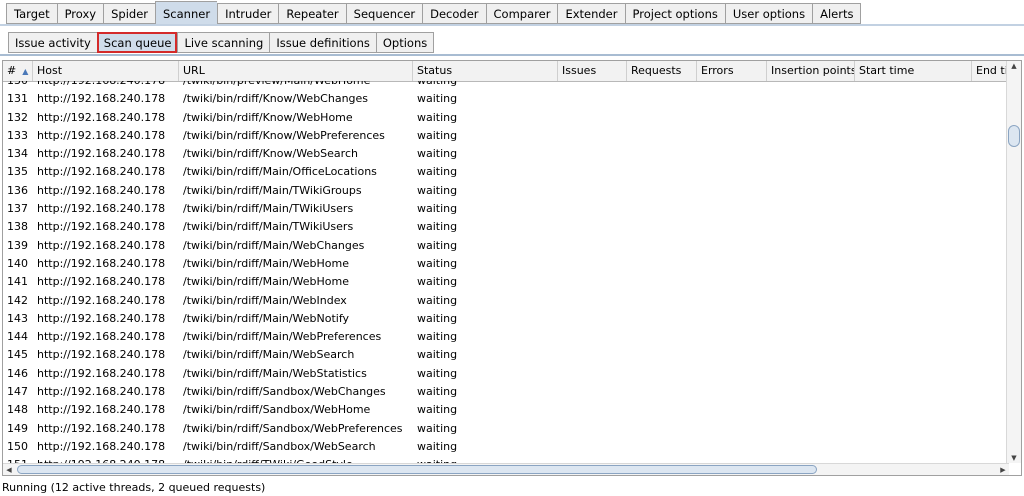 This screenshot has height=496, width=1024. Describe the element at coordinates (592, 71) in the screenshot. I see `column-header-issues: Issues` at that location.